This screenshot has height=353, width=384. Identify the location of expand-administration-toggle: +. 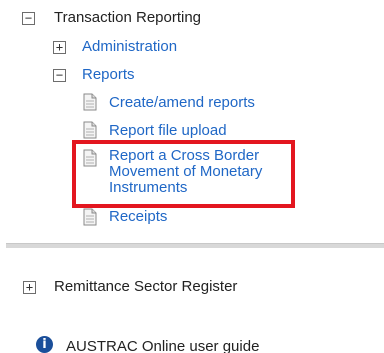
(59, 47).